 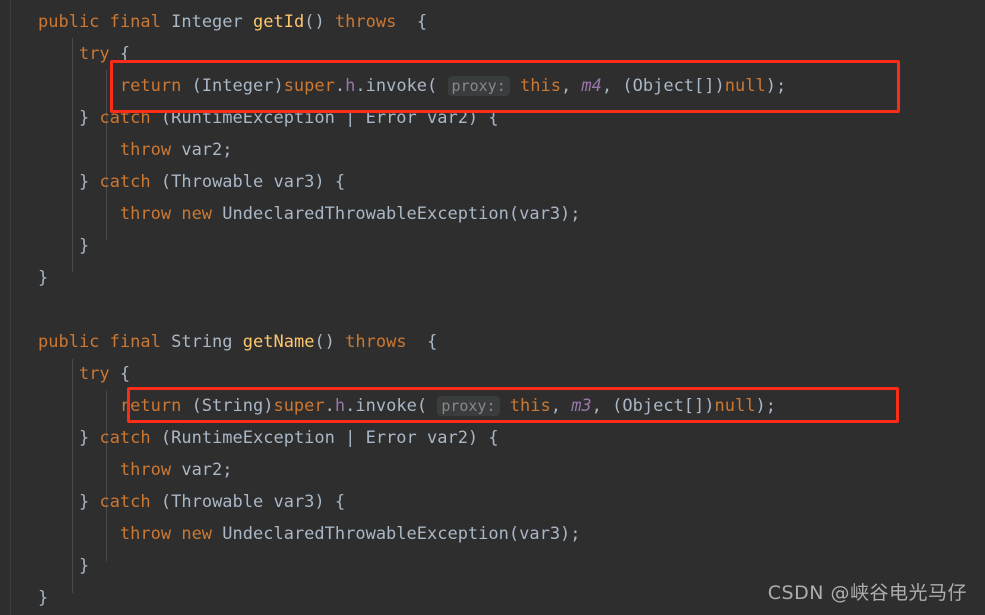 I want to click on code-line, so click(x=492, y=310).